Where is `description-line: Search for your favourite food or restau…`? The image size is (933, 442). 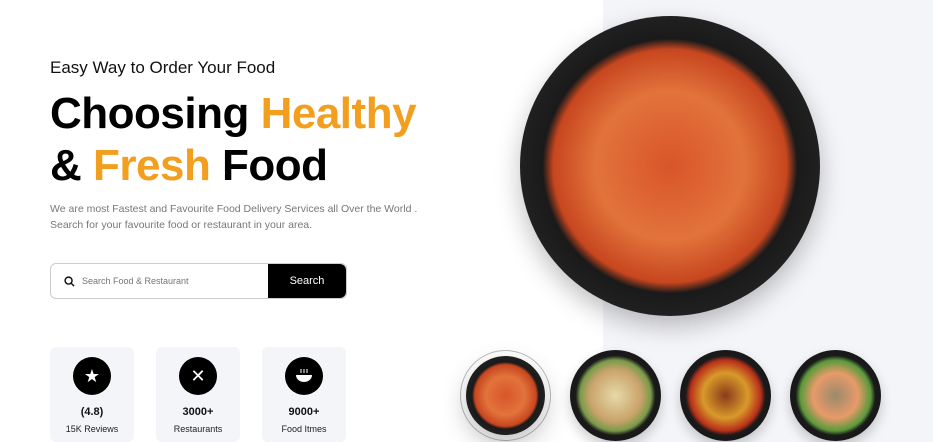
description-line: Search for your favourite food or restau… is located at coordinates (181, 225).